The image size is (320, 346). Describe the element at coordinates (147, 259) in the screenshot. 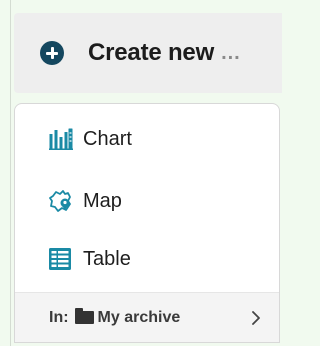

I see `menu-item-table: Table` at that location.